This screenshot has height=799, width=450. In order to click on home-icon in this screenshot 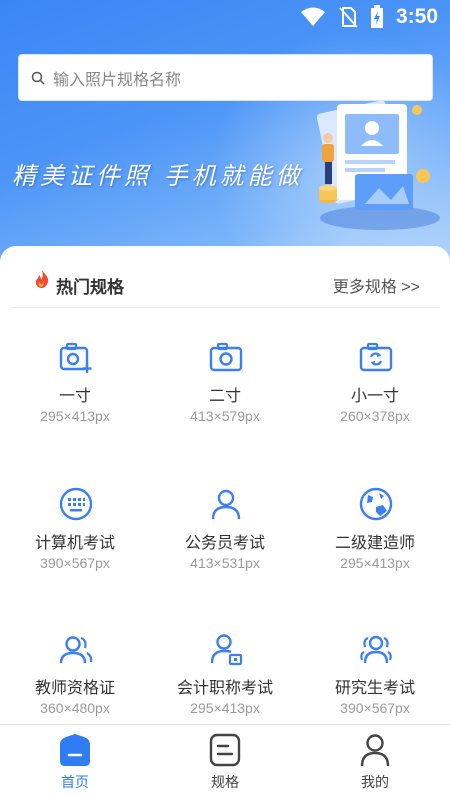, I will do `click(75, 750)`.